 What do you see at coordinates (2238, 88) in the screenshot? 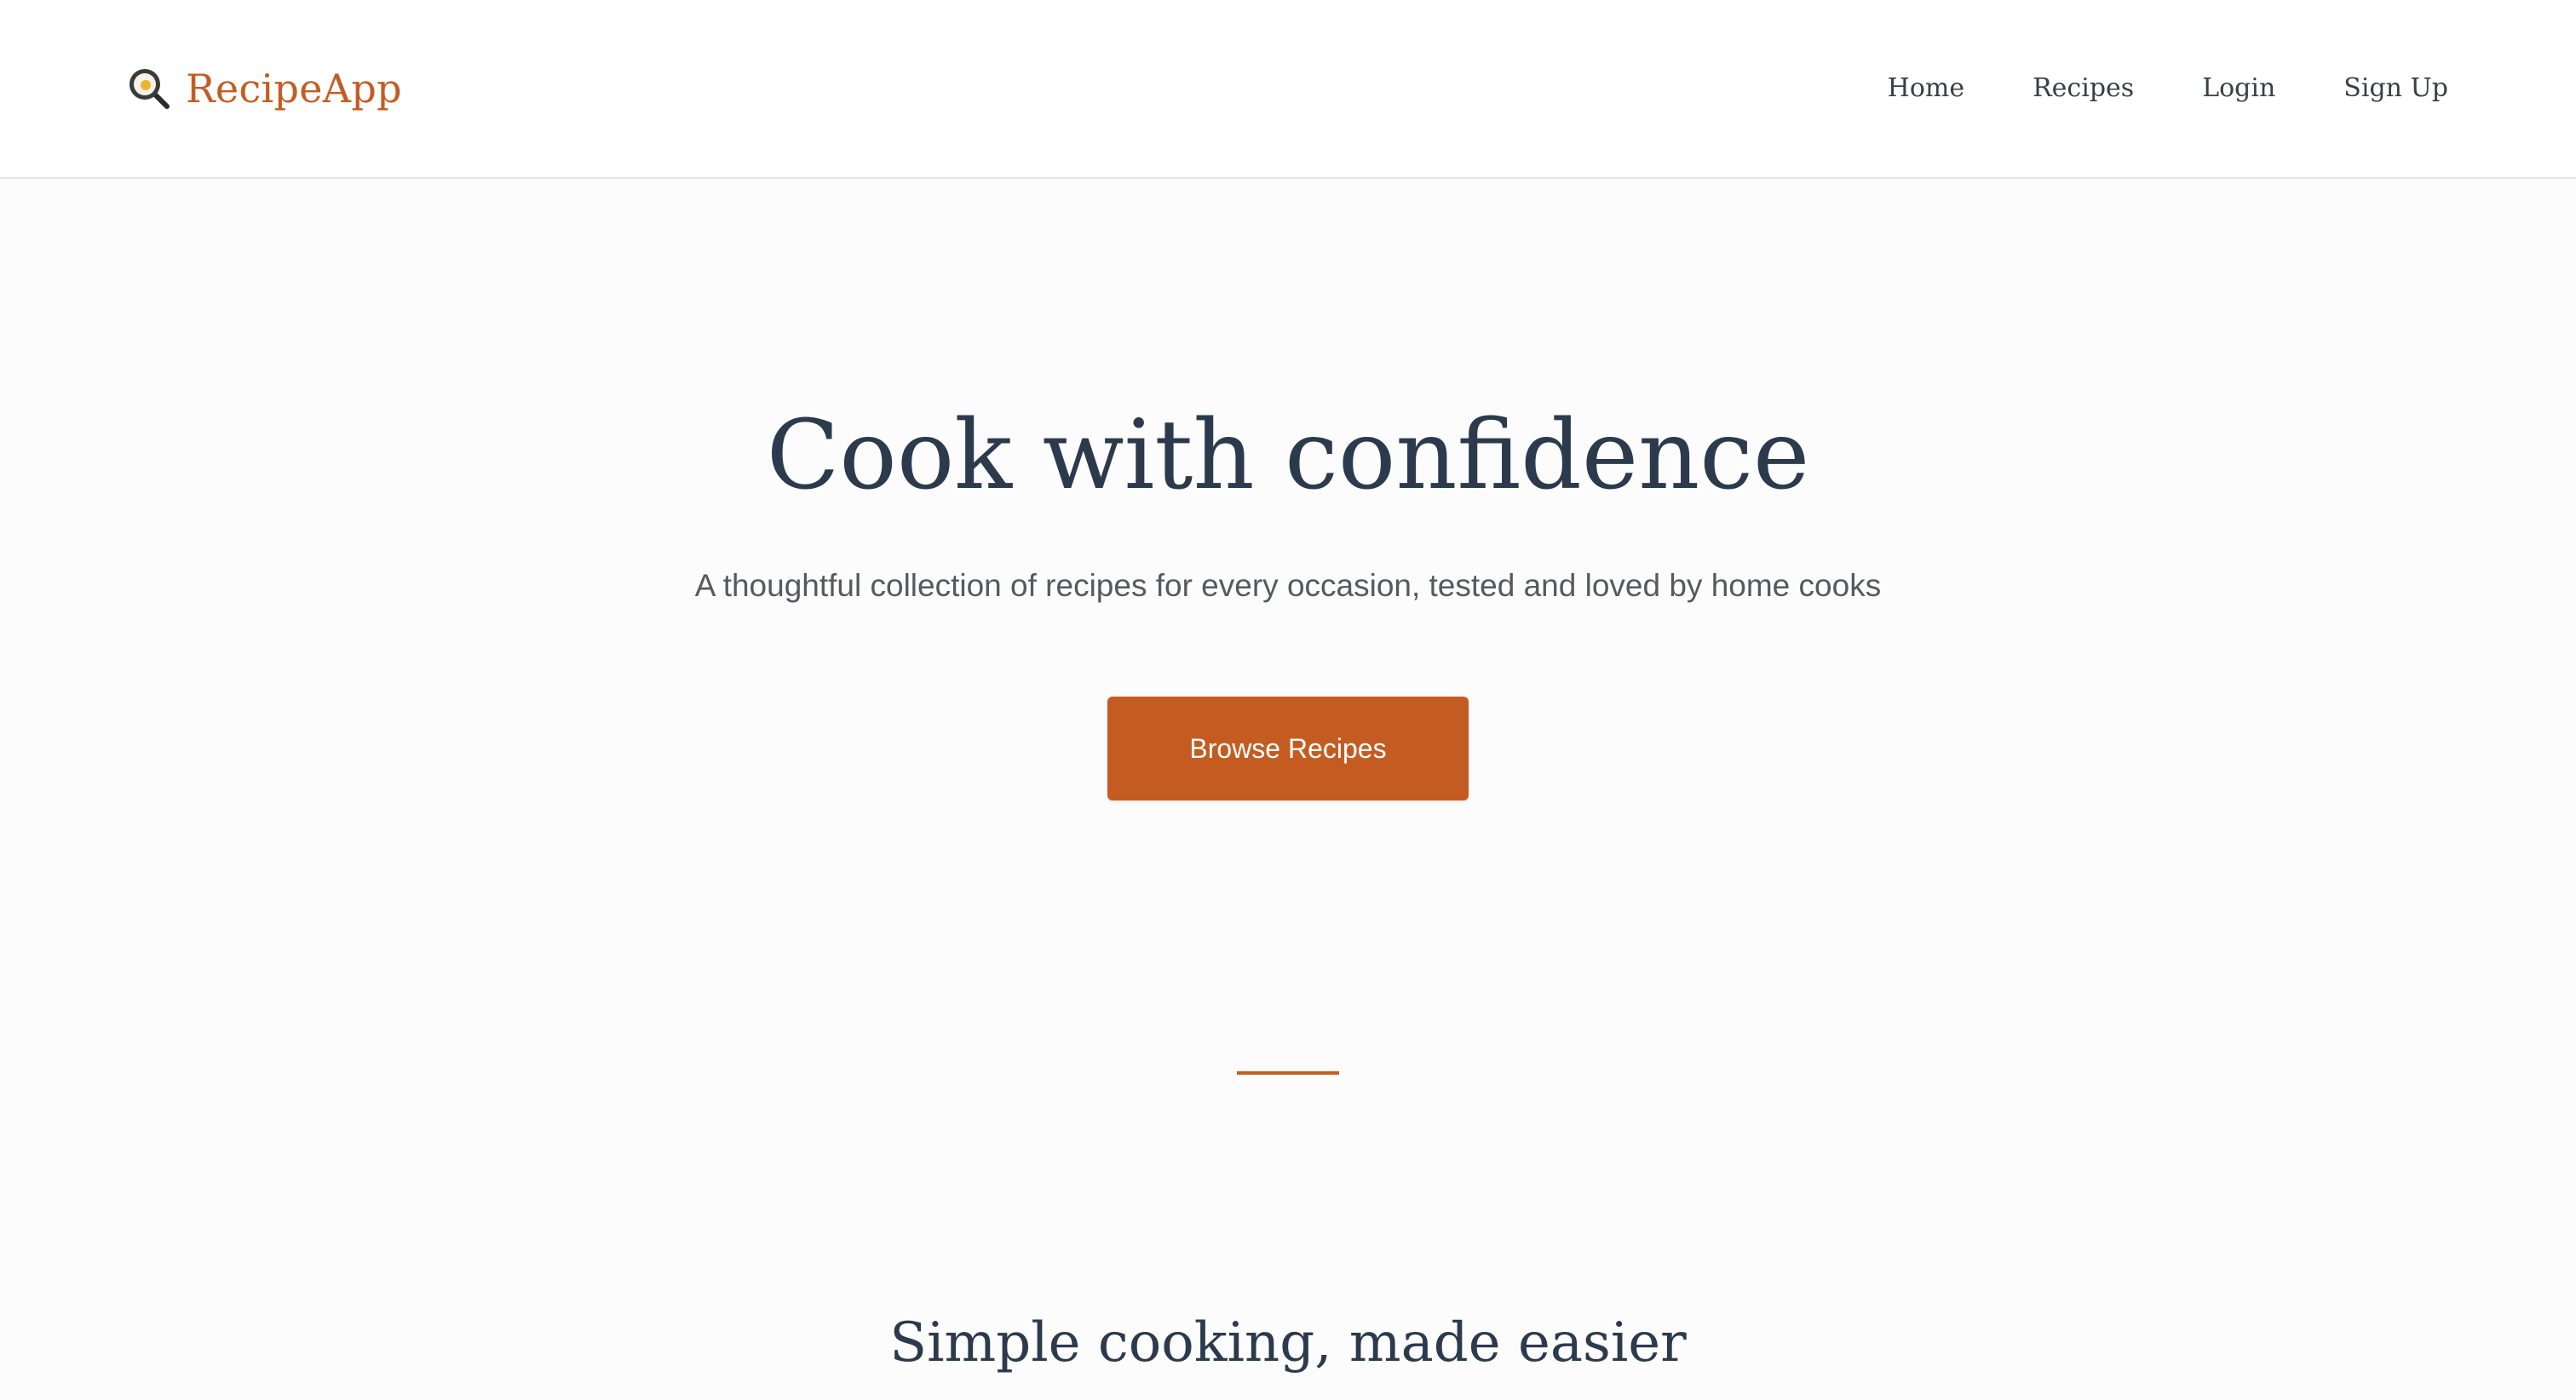
I see `nav-login-link: Login` at bounding box center [2238, 88].